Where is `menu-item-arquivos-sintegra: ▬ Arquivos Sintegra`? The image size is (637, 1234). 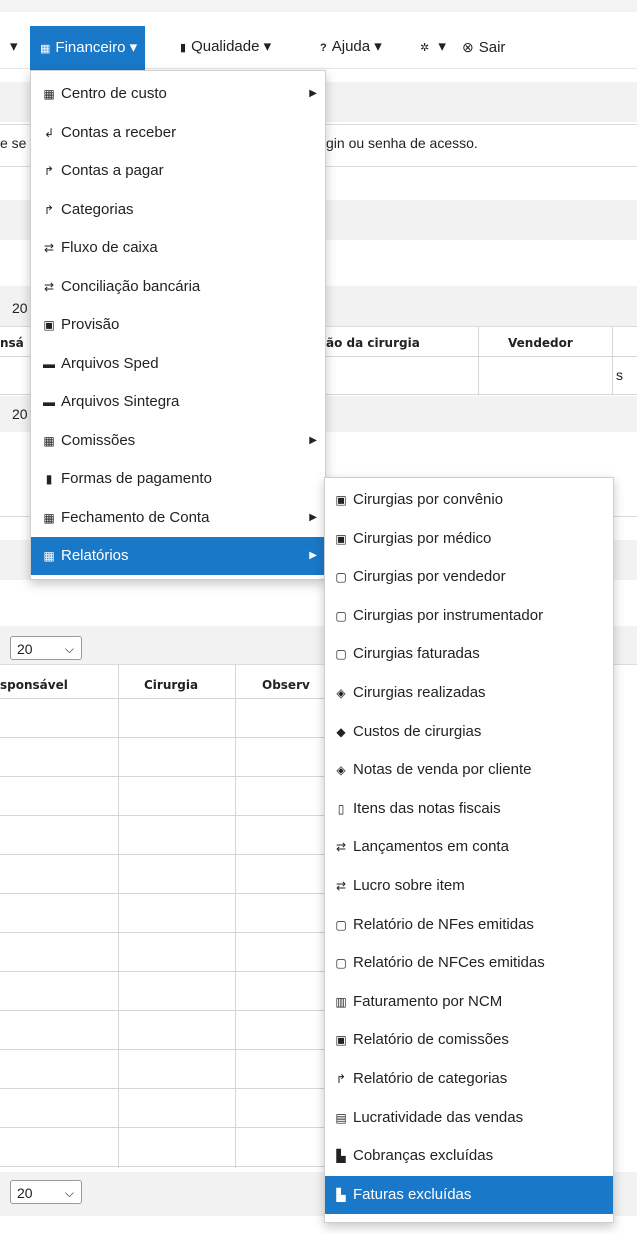
menu-item-arquivos-sintegra: ▬ Arquivos Sintegra is located at coordinates (178, 402).